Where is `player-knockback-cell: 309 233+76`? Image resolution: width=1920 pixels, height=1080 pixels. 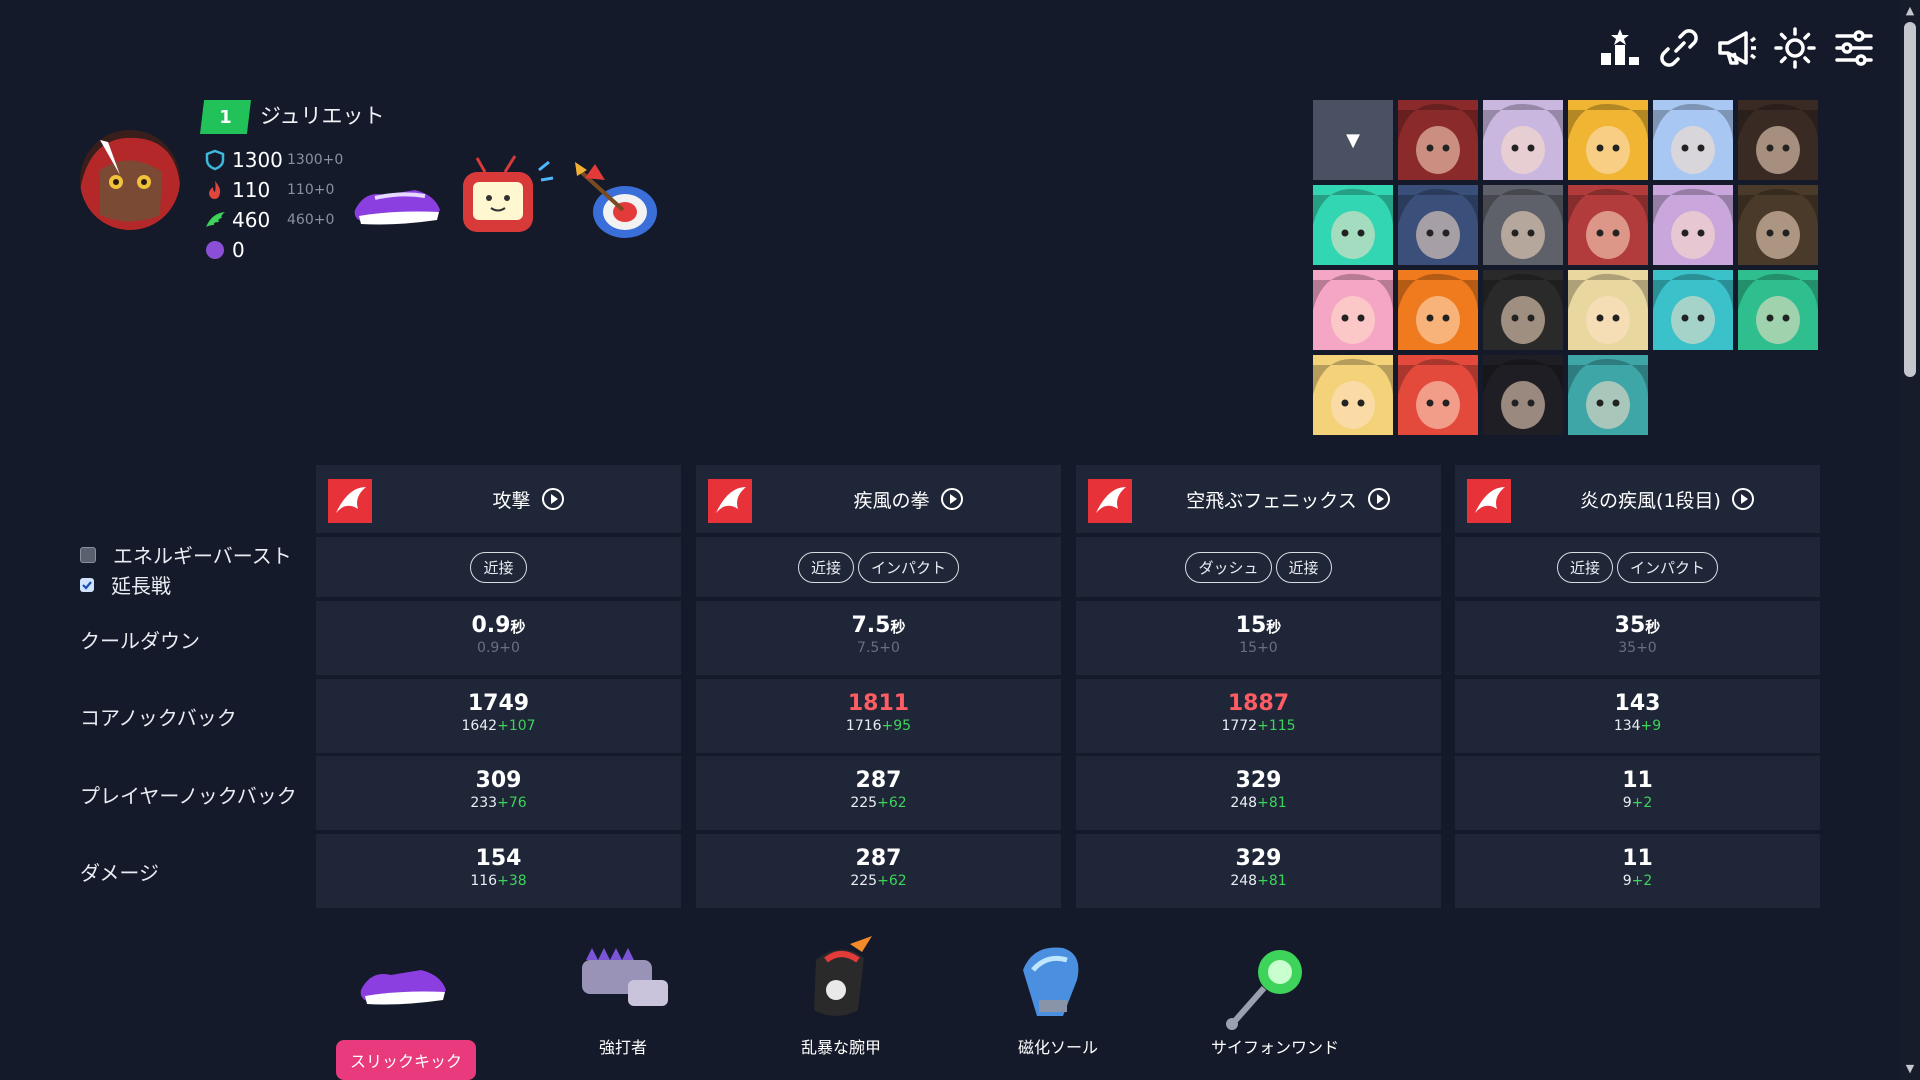
player-knockback-cell: 309 233+76 is located at coordinates (498, 793).